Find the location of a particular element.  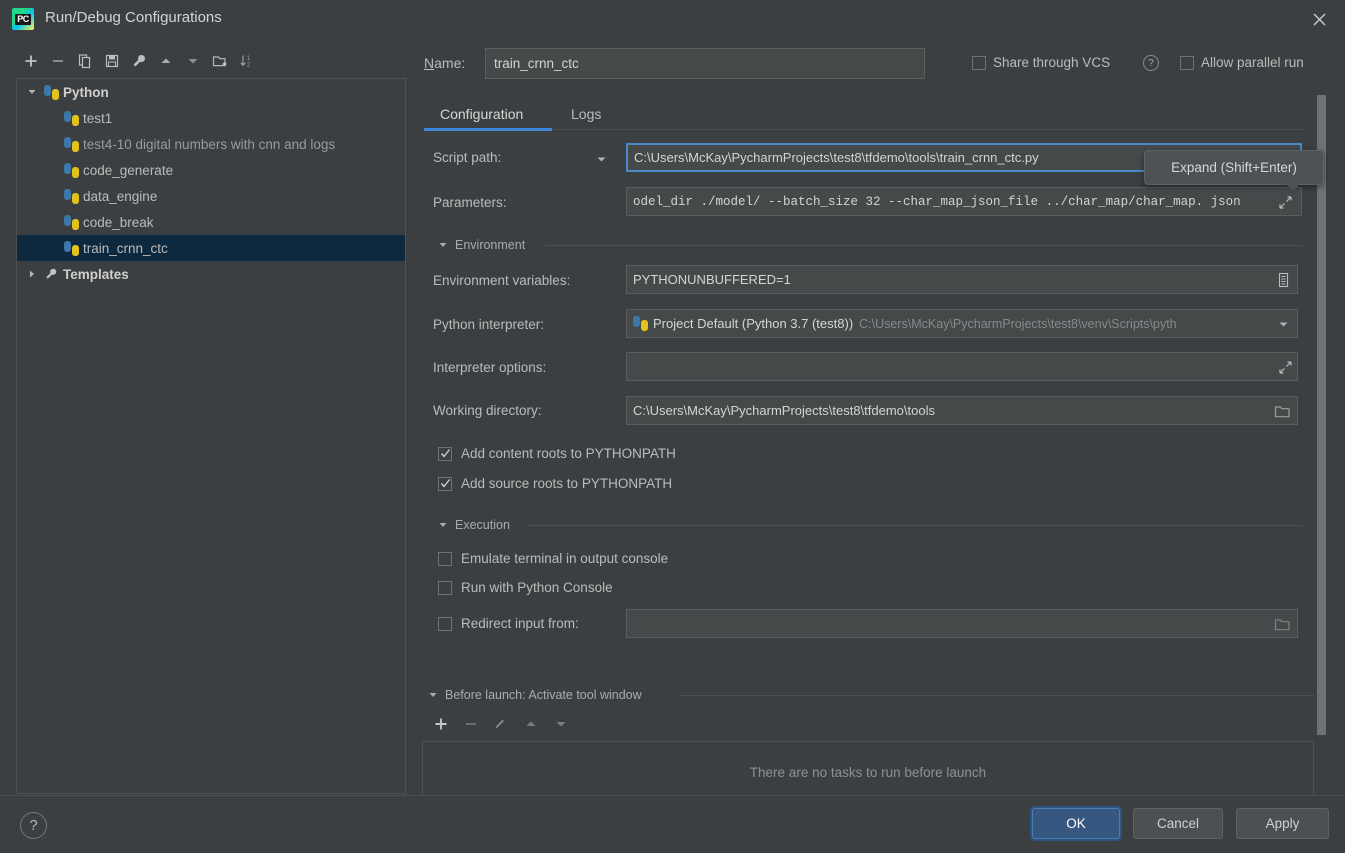

add-source-roots-checkbox: Add source roots to PYTHONPATH is located at coordinates (555, 483).